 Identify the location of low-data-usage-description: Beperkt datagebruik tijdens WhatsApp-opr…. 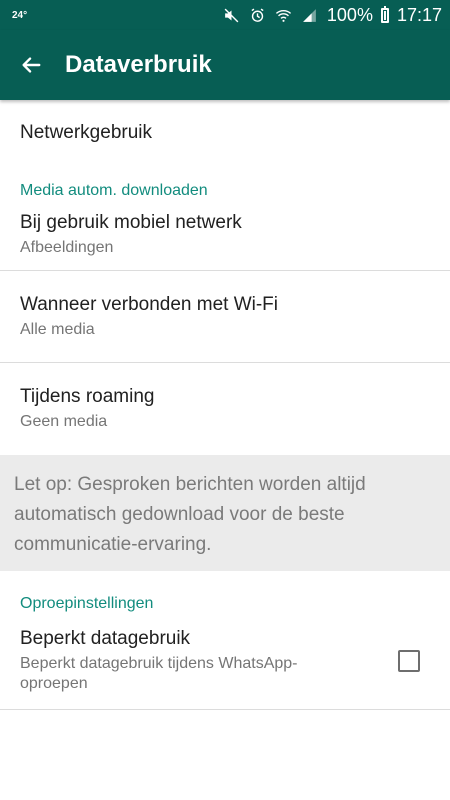
(159, 673).